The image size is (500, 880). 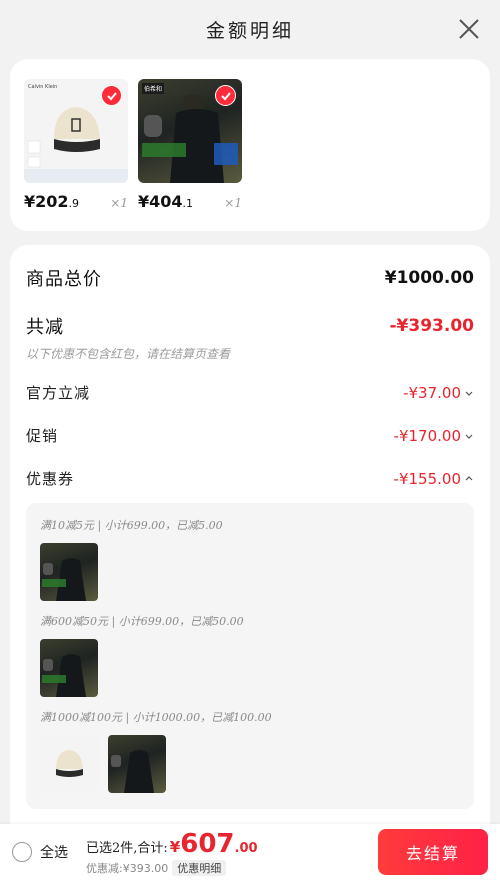 What do you see at coordinates (131, 525) in the screenshot?
I see `coupon-rule: 满10减5元 | 小计699.00，已减5.00` at bounding box center [131, 525].